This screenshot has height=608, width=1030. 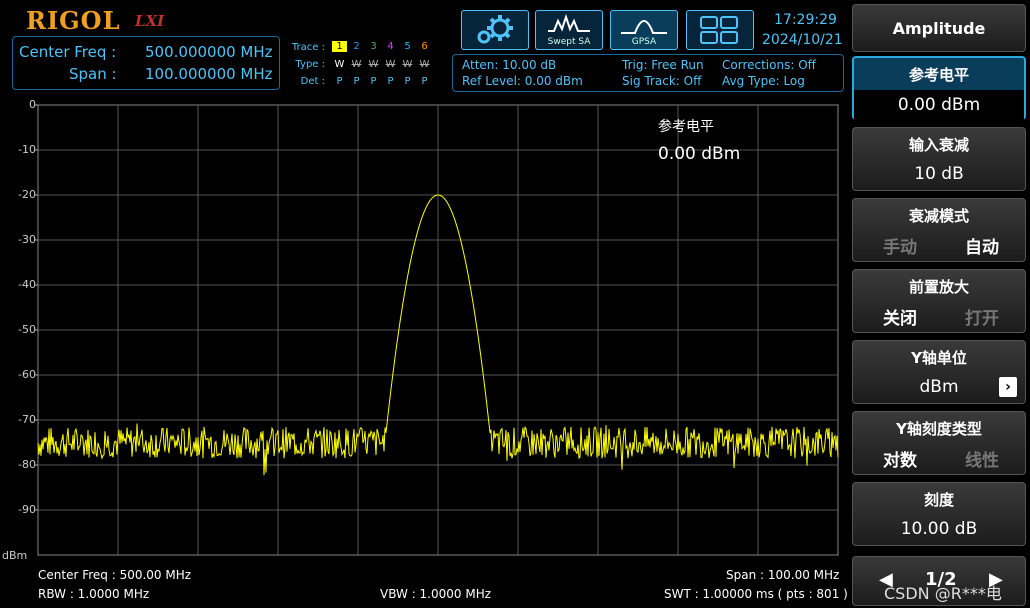 I want to click on trace-1-type: W, so click(x=339, y=64).